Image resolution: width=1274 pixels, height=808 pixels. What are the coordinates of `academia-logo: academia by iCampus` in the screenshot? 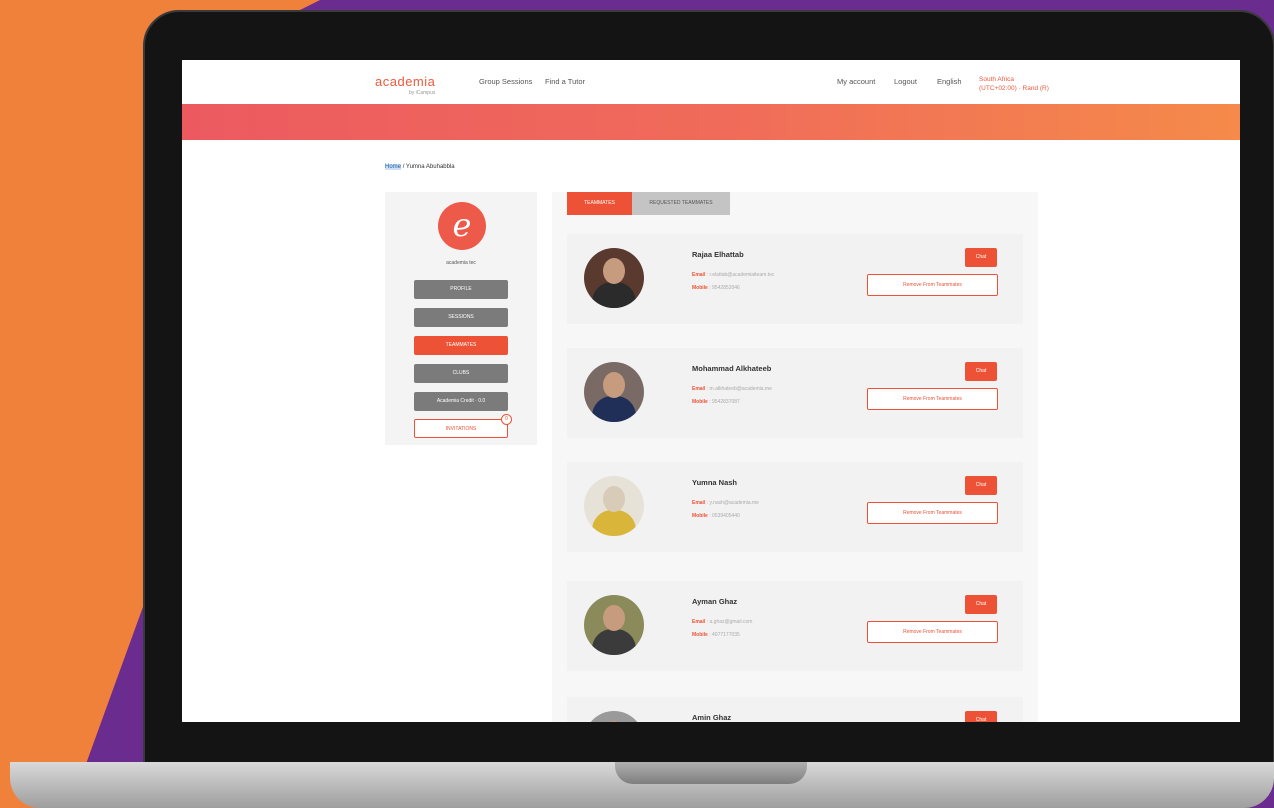 It's located at (405, 85).